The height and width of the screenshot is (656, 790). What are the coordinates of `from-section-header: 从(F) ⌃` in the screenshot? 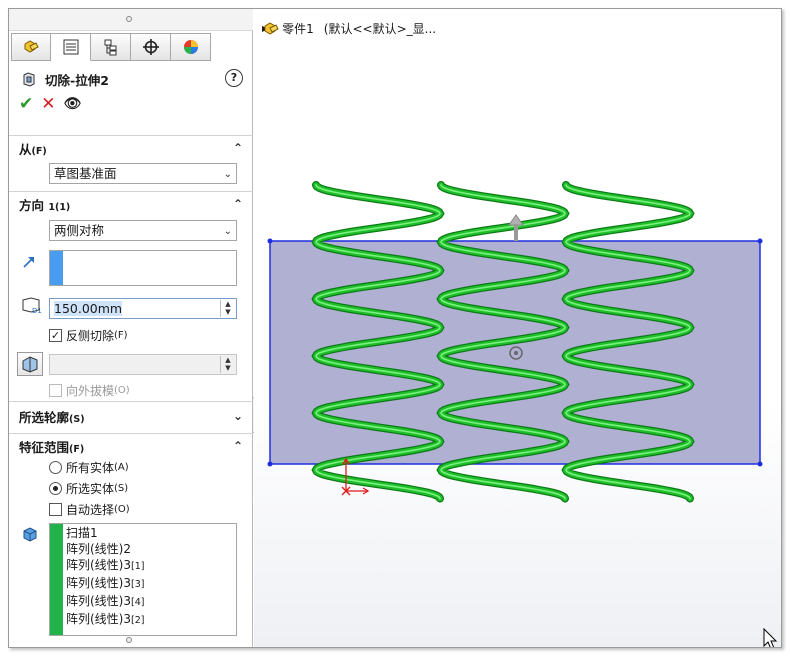 It's located at (131, 148).